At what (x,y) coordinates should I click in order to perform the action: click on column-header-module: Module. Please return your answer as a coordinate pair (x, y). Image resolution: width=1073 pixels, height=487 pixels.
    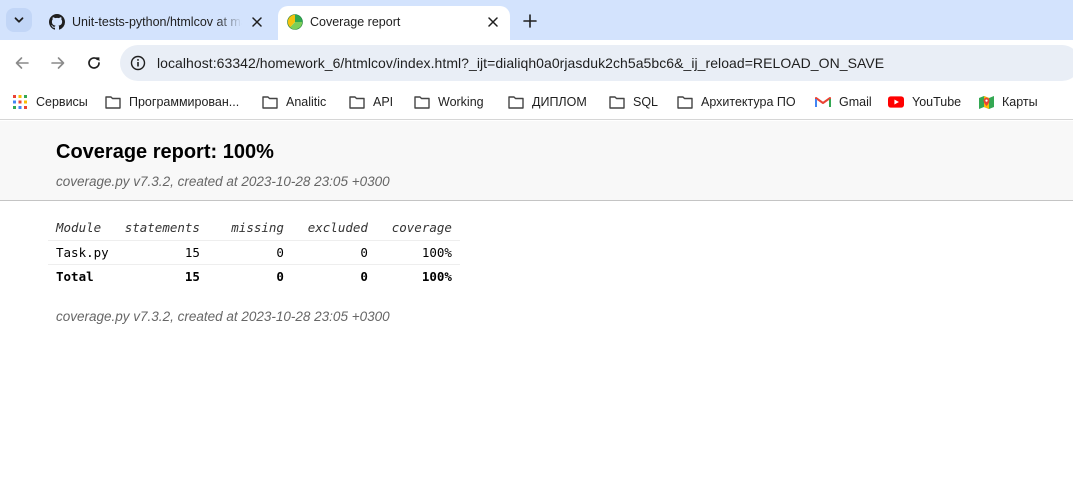
    Looking at the image, I should click on (82, 228).